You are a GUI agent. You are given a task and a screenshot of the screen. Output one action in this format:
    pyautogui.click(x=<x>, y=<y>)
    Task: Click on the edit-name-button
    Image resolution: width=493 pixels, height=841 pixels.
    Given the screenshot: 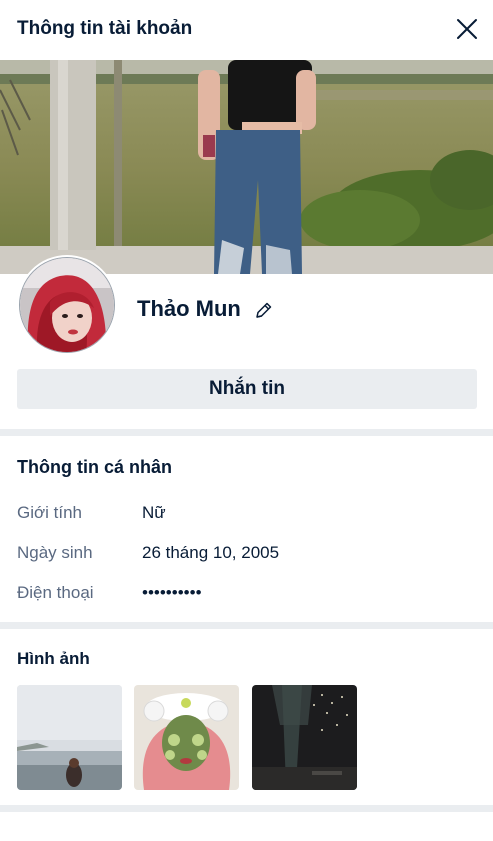 What is the action you would take?
    pyautogui.click(x=264, y=310)
    